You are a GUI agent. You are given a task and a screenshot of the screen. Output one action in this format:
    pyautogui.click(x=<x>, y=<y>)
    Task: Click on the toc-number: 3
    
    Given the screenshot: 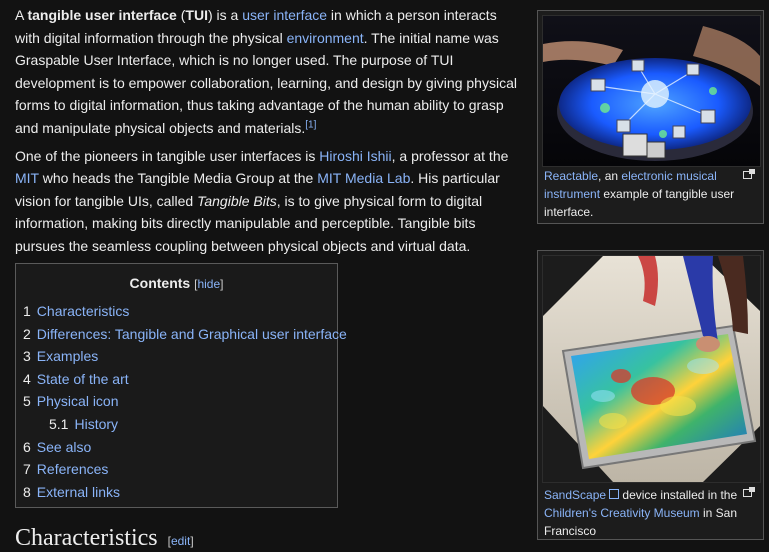 What is the action you would take?
    pyautogui.click(x=27, y=356)
    